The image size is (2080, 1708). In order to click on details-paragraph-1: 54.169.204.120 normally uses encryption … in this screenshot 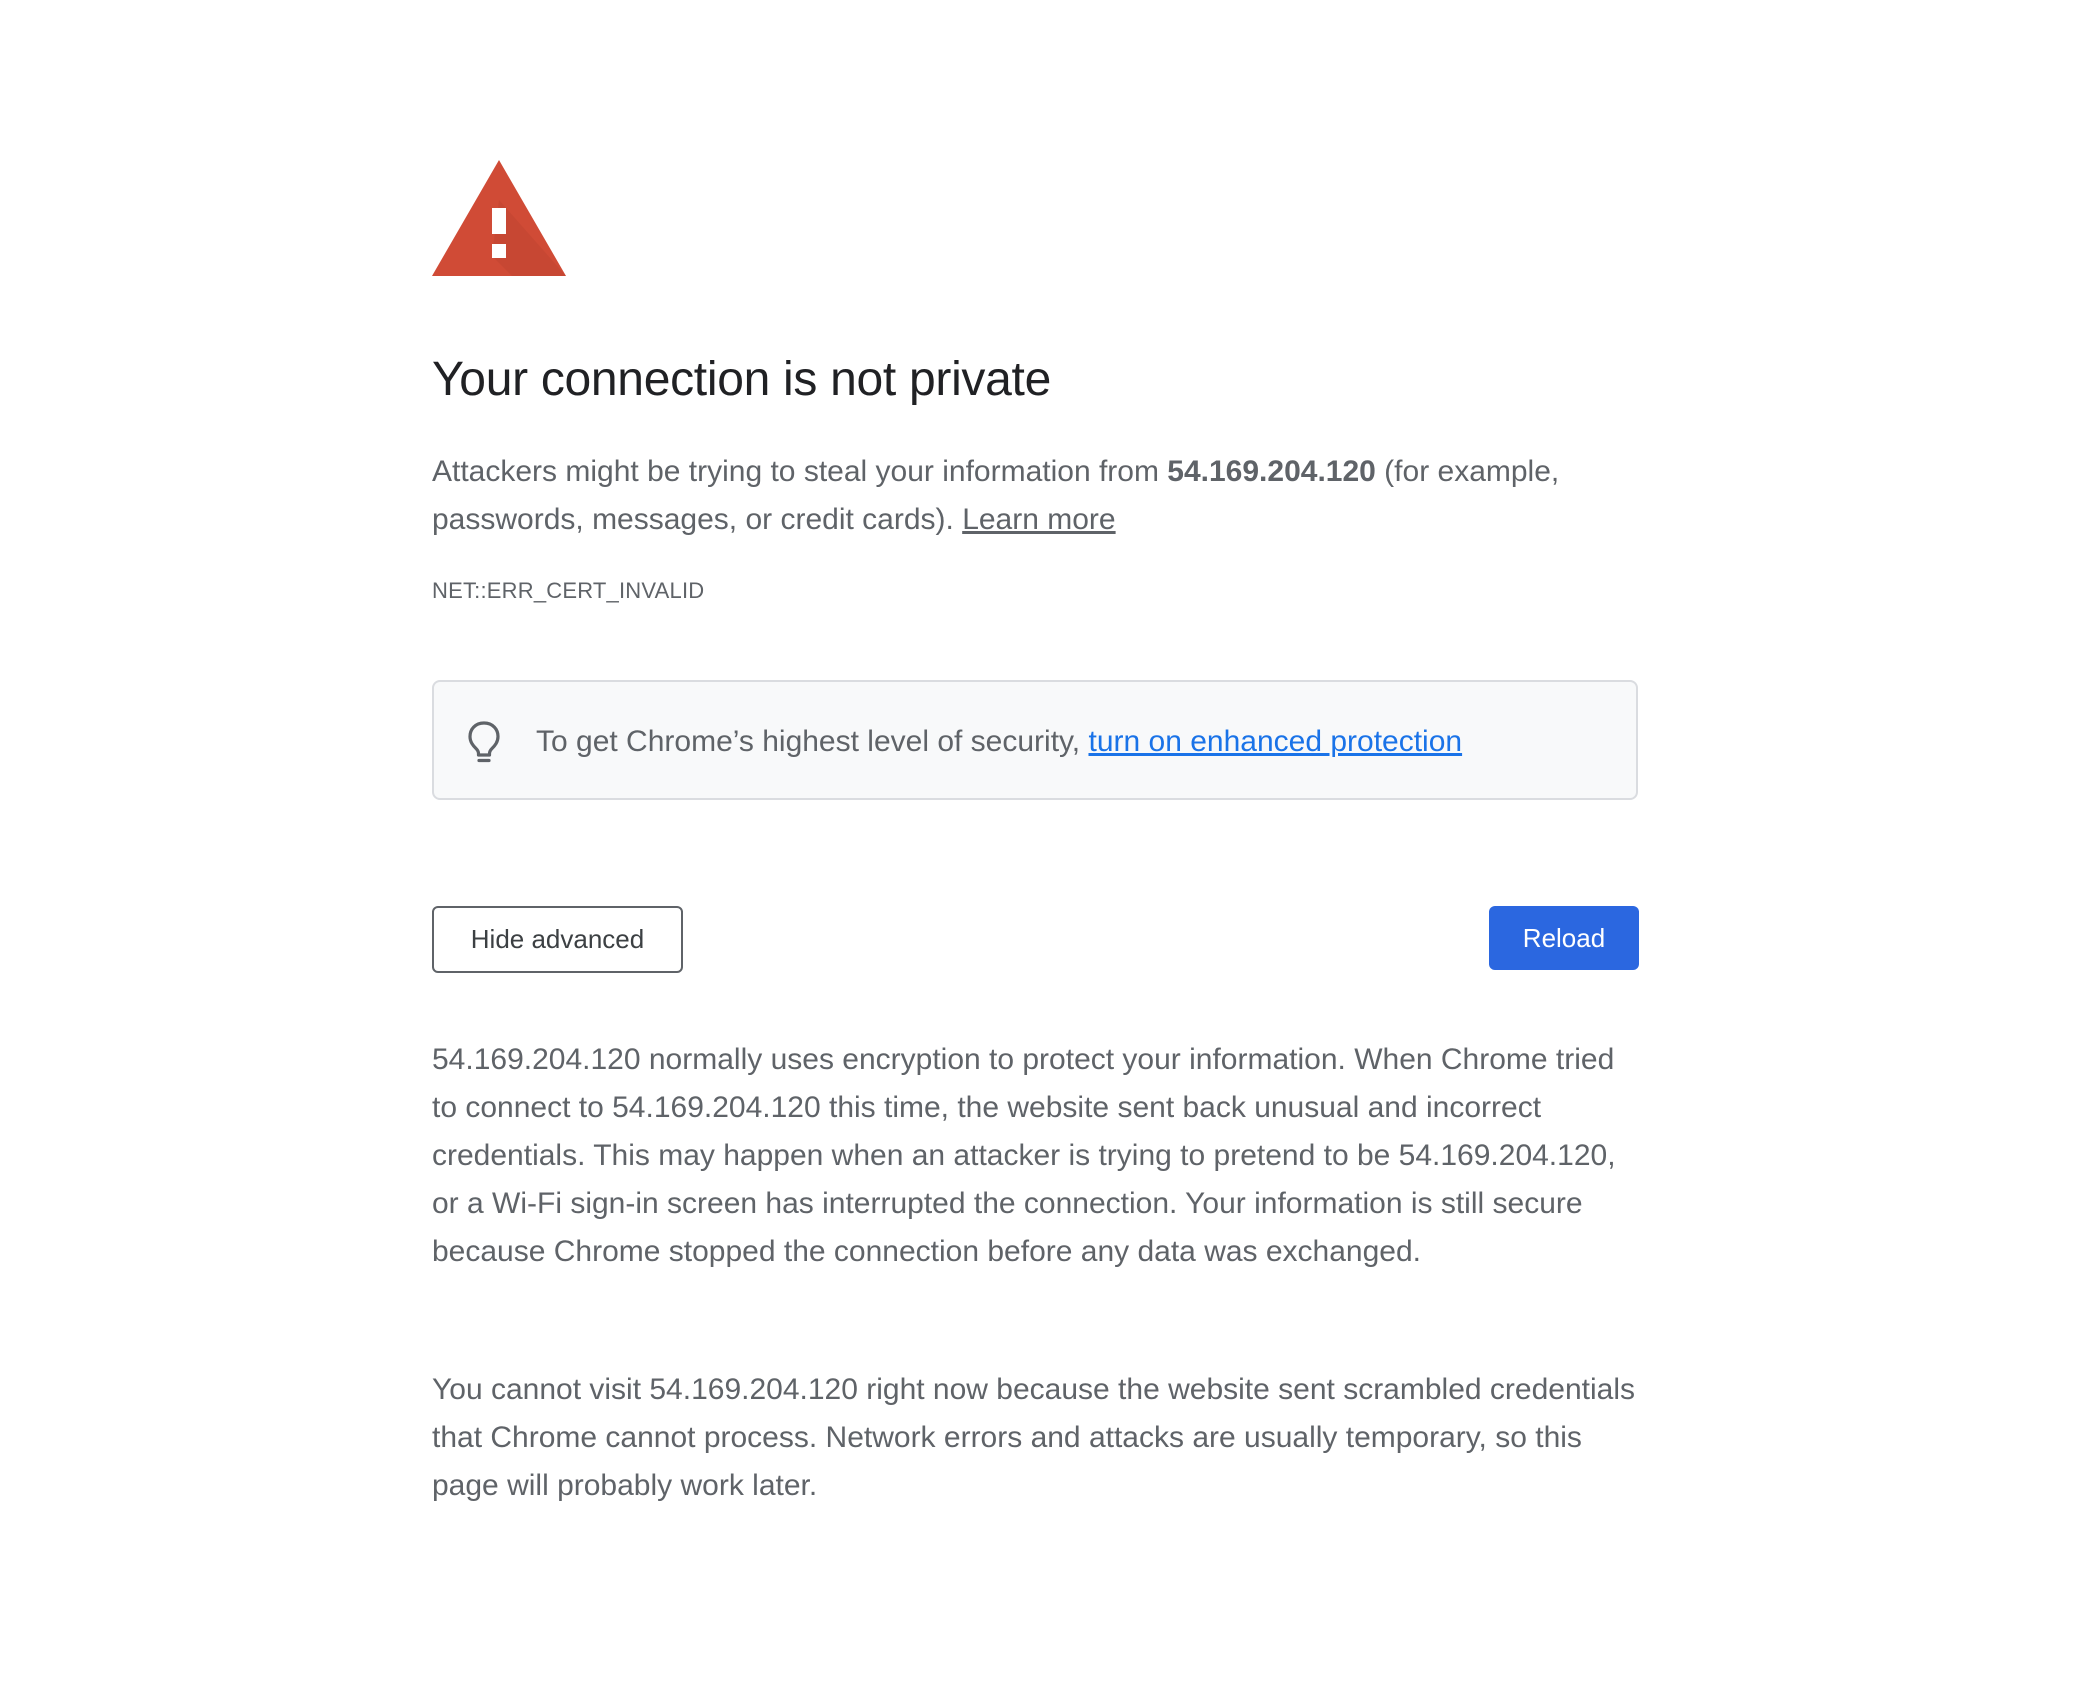, I will do `click(1024, 1155)`.